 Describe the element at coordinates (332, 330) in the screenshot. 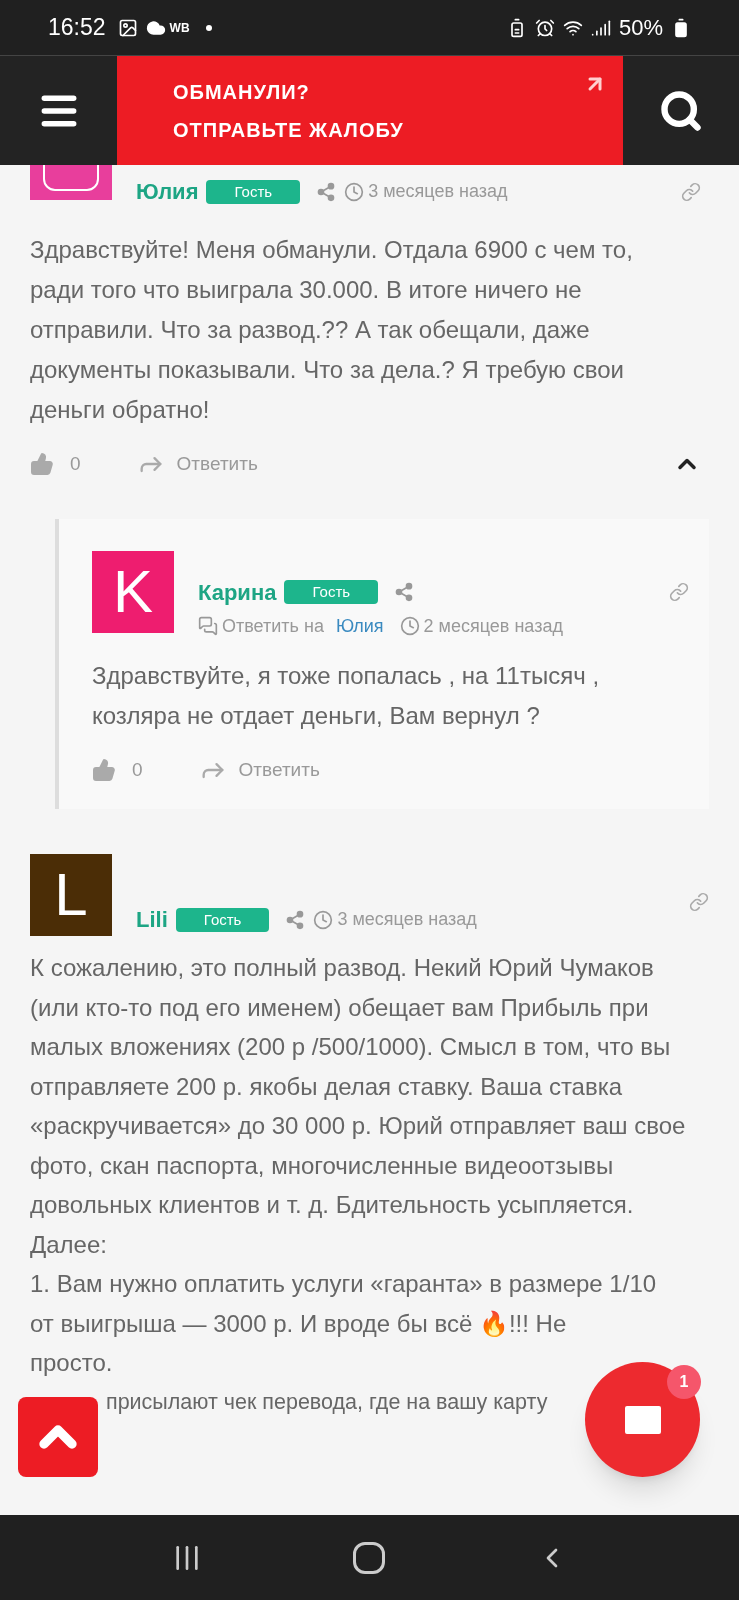

I see `comment-text: Здравствуйте! Меня обманули. Отдала 6900 с чем то, ради того что выиграла 30.000. В итоге ничего не отправили. Что за развод.?? А так обещали, даже документы показывали. Что за дела.? Я требую свои деньги обратно!` at that location.